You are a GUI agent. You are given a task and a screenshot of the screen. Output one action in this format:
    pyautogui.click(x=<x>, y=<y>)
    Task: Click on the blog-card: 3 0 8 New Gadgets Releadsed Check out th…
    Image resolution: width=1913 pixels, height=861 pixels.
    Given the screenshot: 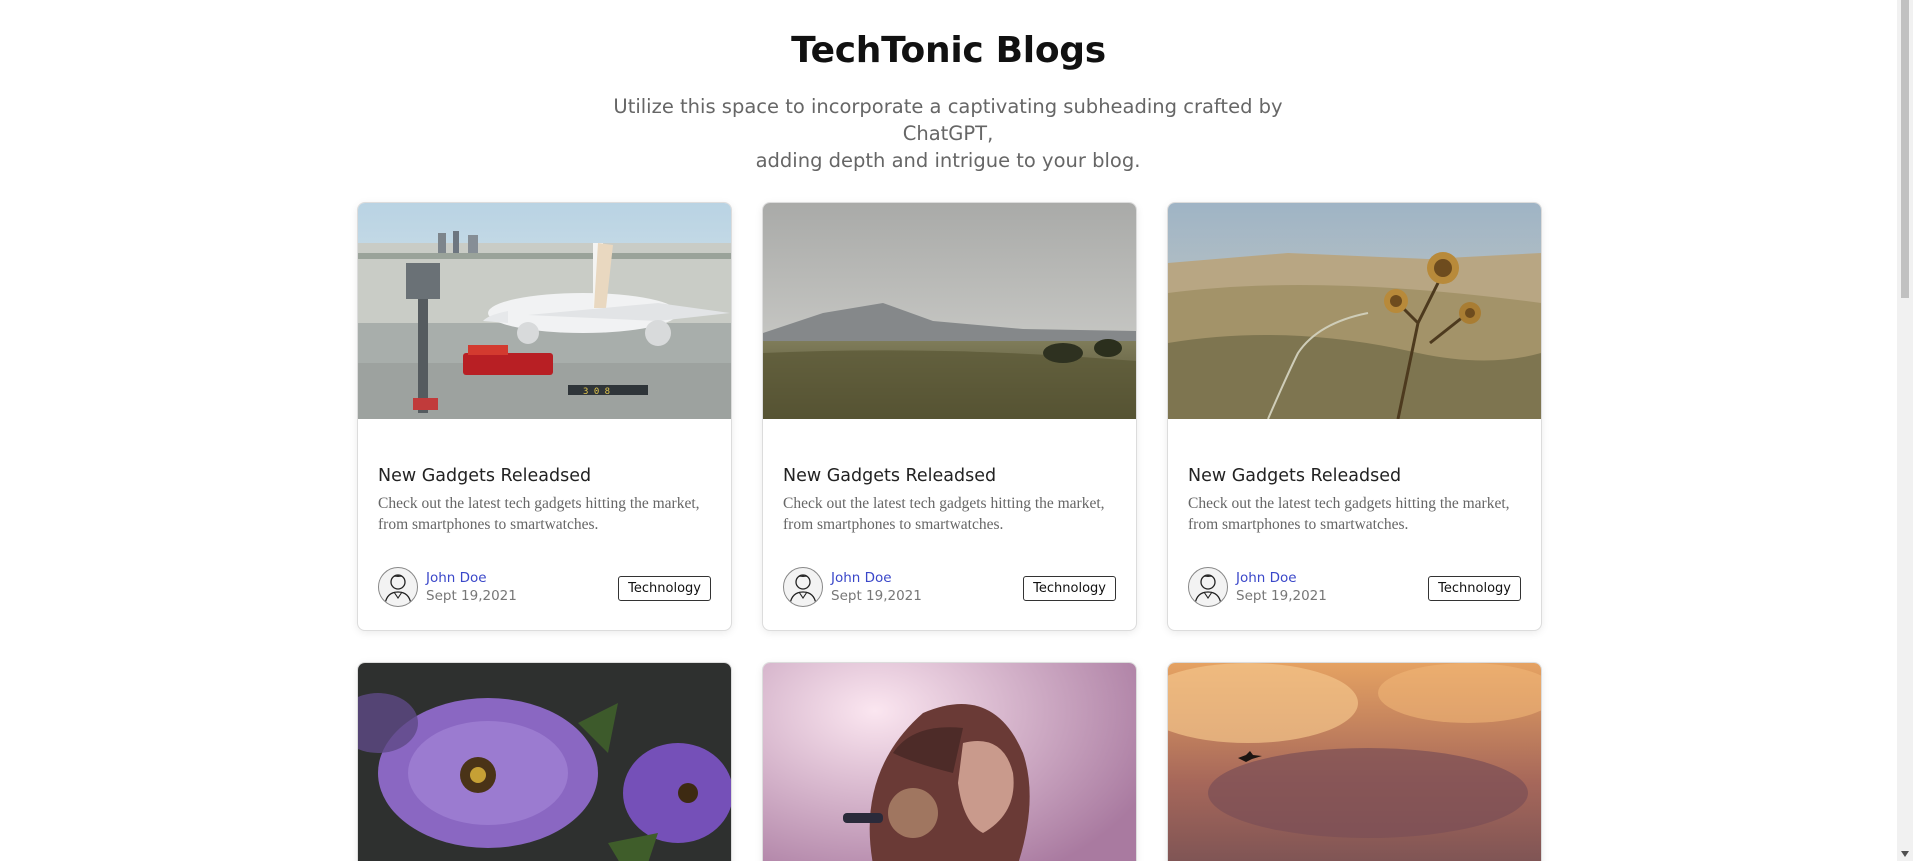 What is the action you would take?
    pyautogui.click(x=544, y=416)
    